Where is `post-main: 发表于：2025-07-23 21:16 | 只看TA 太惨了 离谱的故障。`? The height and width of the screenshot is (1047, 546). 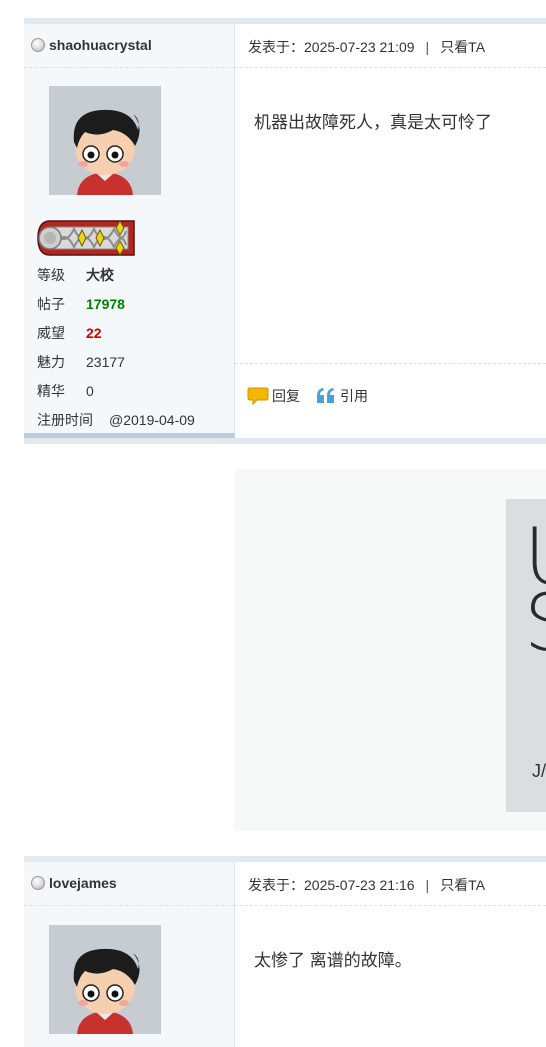
post-main: 发表于：2025-07-23 21:16 | 只看TA 太惨了 离谱的故障。 is located at coordinates (390, 954).